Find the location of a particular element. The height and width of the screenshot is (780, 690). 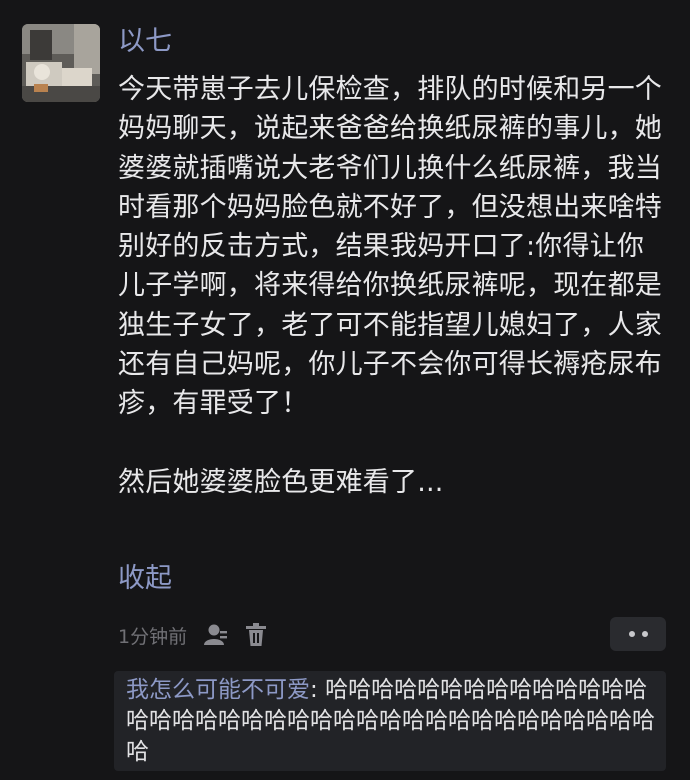

trash-icon is located at coordinates (256, 635).